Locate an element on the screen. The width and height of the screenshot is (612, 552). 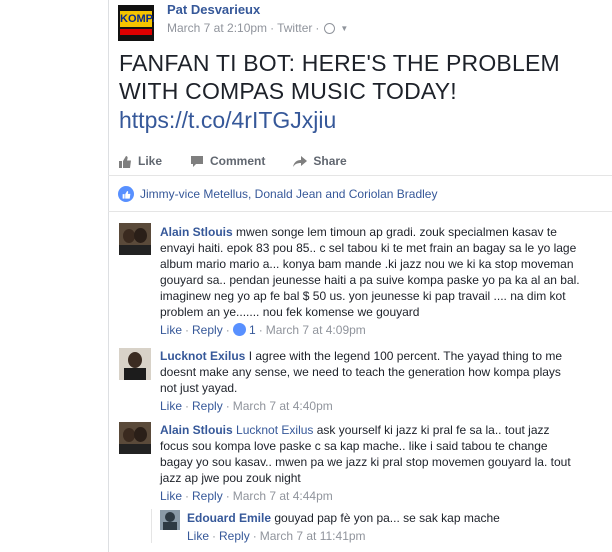
comment-label: Comment is located at coordinates (238, 161).